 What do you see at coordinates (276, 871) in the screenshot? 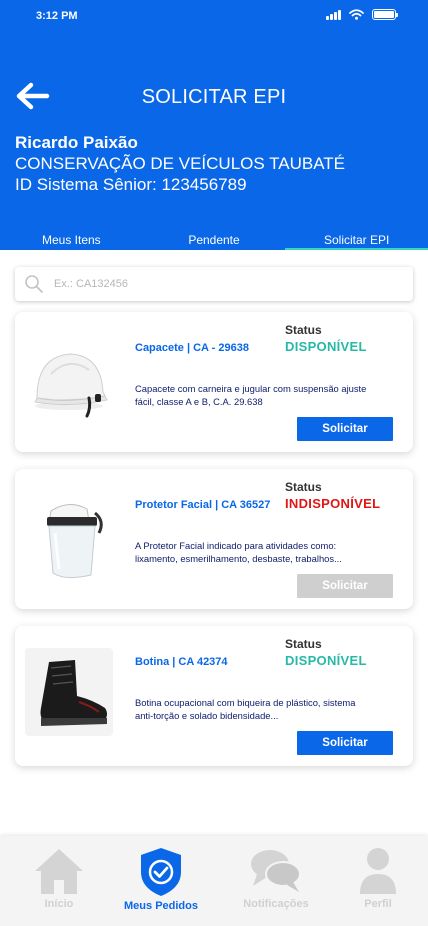
I see `chat-icon` at bounding box center [276, 871].